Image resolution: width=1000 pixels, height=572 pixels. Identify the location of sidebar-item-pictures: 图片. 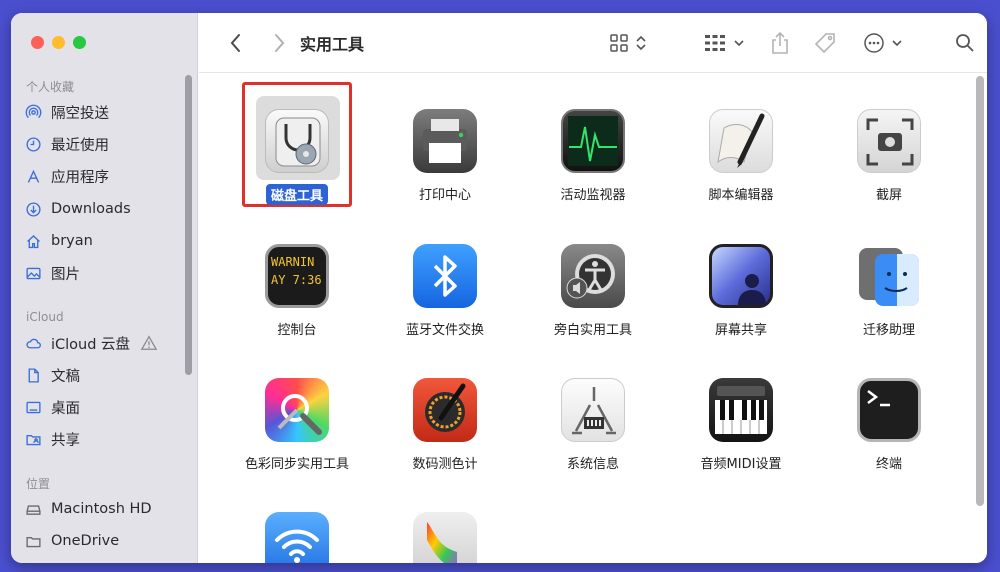
(105, 273).